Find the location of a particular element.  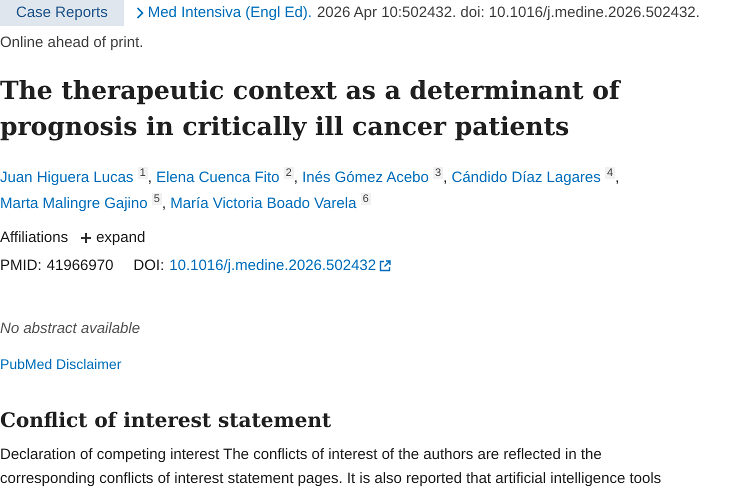

affiliation-number: 1 is located at coordinates (143, 173).